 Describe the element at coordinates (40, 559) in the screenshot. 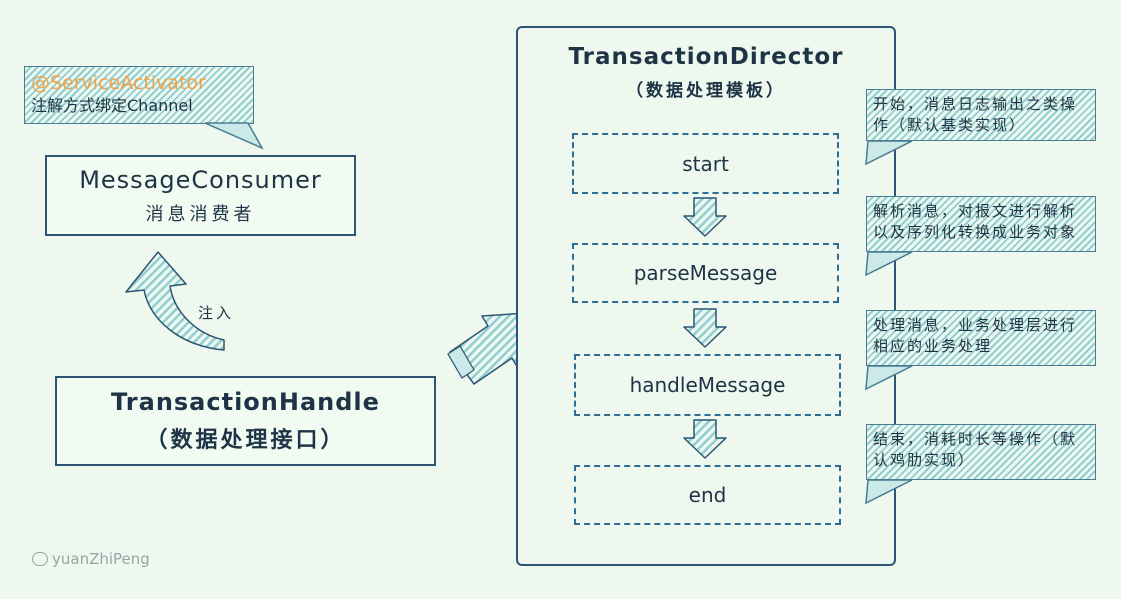

I see `wechat-icon` at that location.